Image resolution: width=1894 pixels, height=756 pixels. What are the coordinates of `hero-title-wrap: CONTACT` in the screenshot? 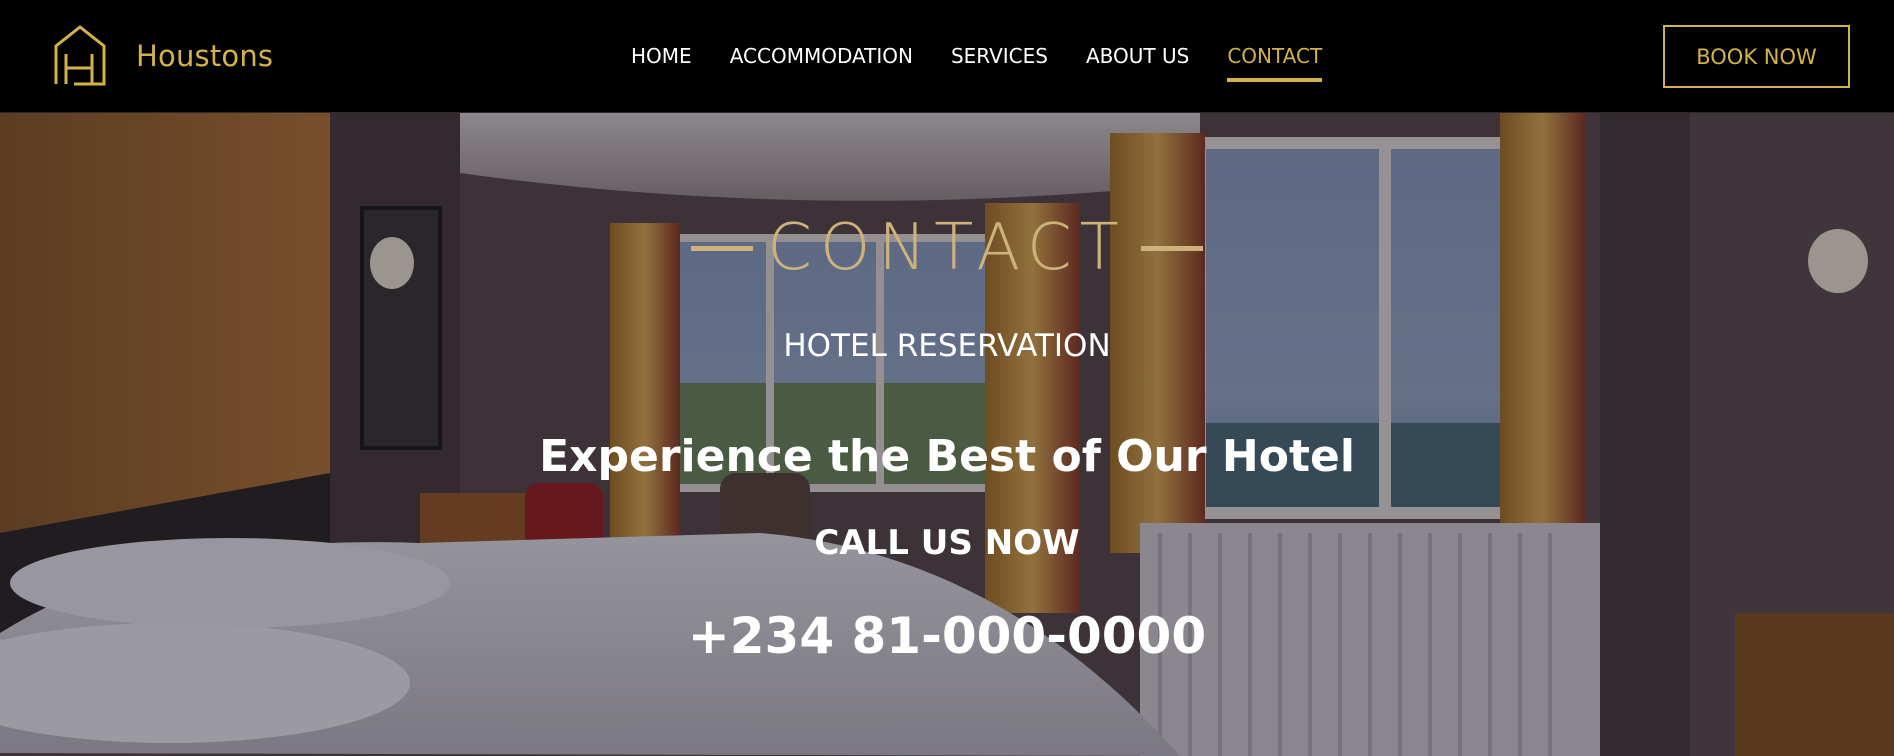 It's located at (947, 248).